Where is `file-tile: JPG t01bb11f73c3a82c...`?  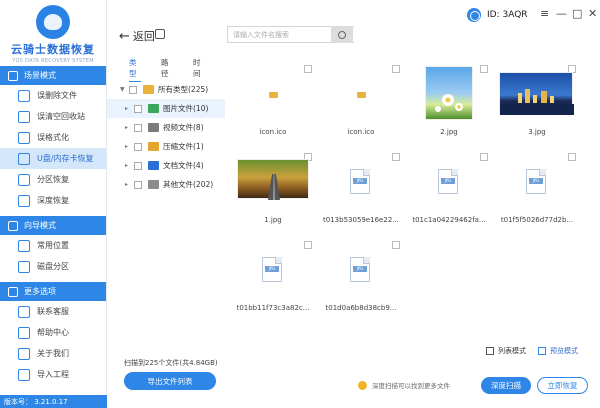
file-tile: JPG t01bb11f73c3a82c... is located at coordinates (273, 277).